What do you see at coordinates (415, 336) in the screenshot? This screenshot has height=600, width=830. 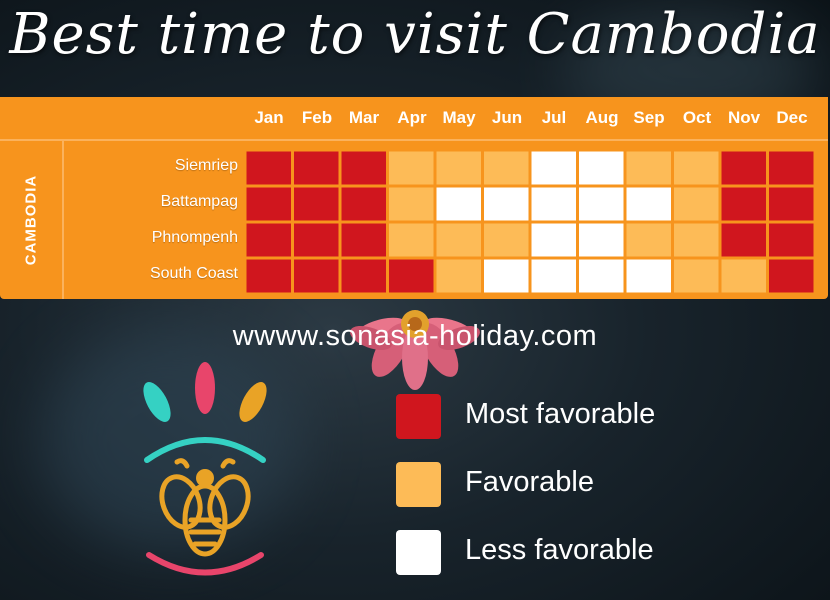 I see `website-url: wwww.sonasia-holiday.com` at bounding box center [415, 336].